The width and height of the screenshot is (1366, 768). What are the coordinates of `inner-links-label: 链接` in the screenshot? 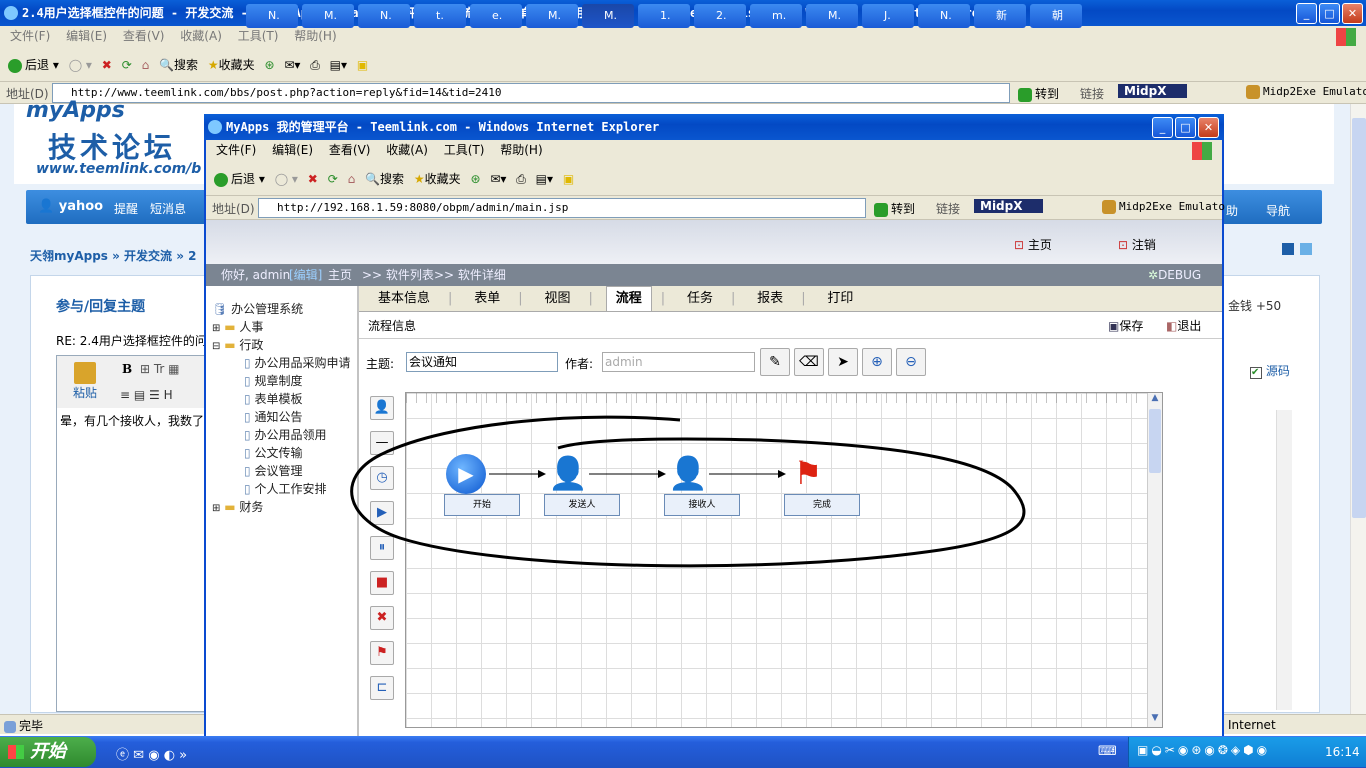 It's located at (948, 208).